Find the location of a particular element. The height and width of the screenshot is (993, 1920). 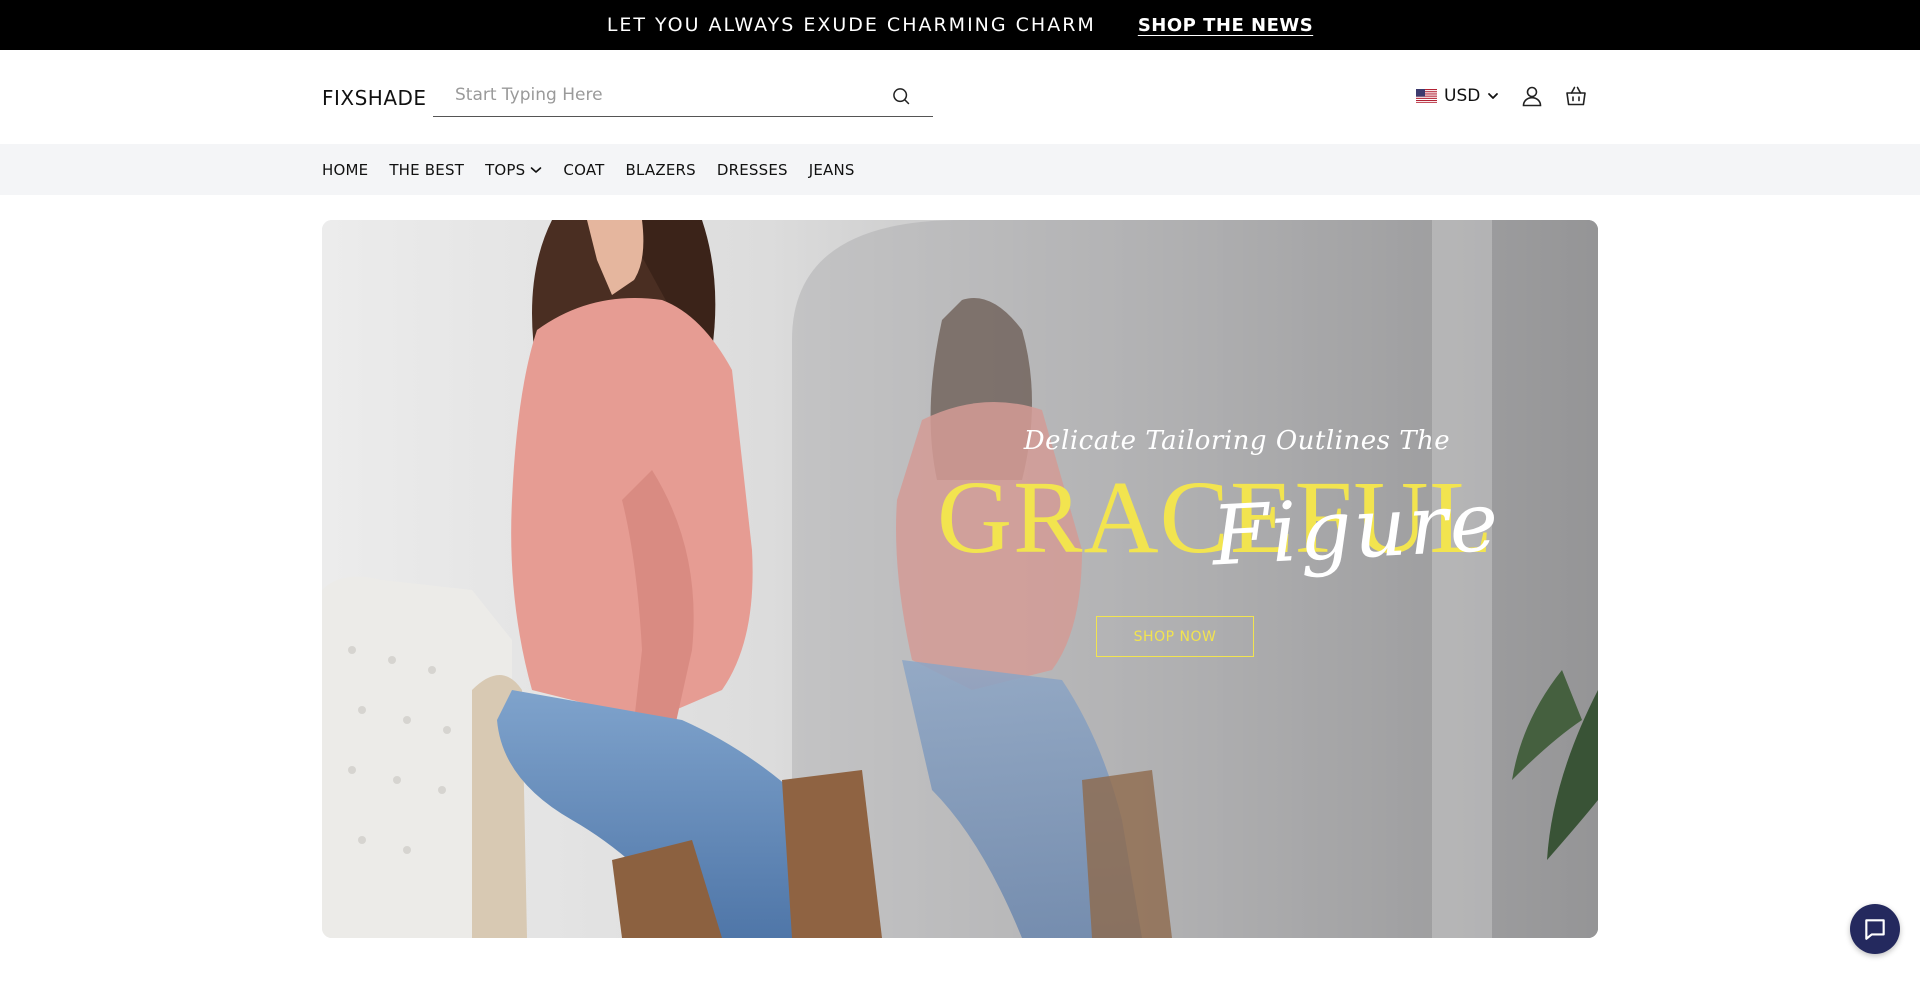

nav-item-label: COAT is located at coordinates (584, 169).